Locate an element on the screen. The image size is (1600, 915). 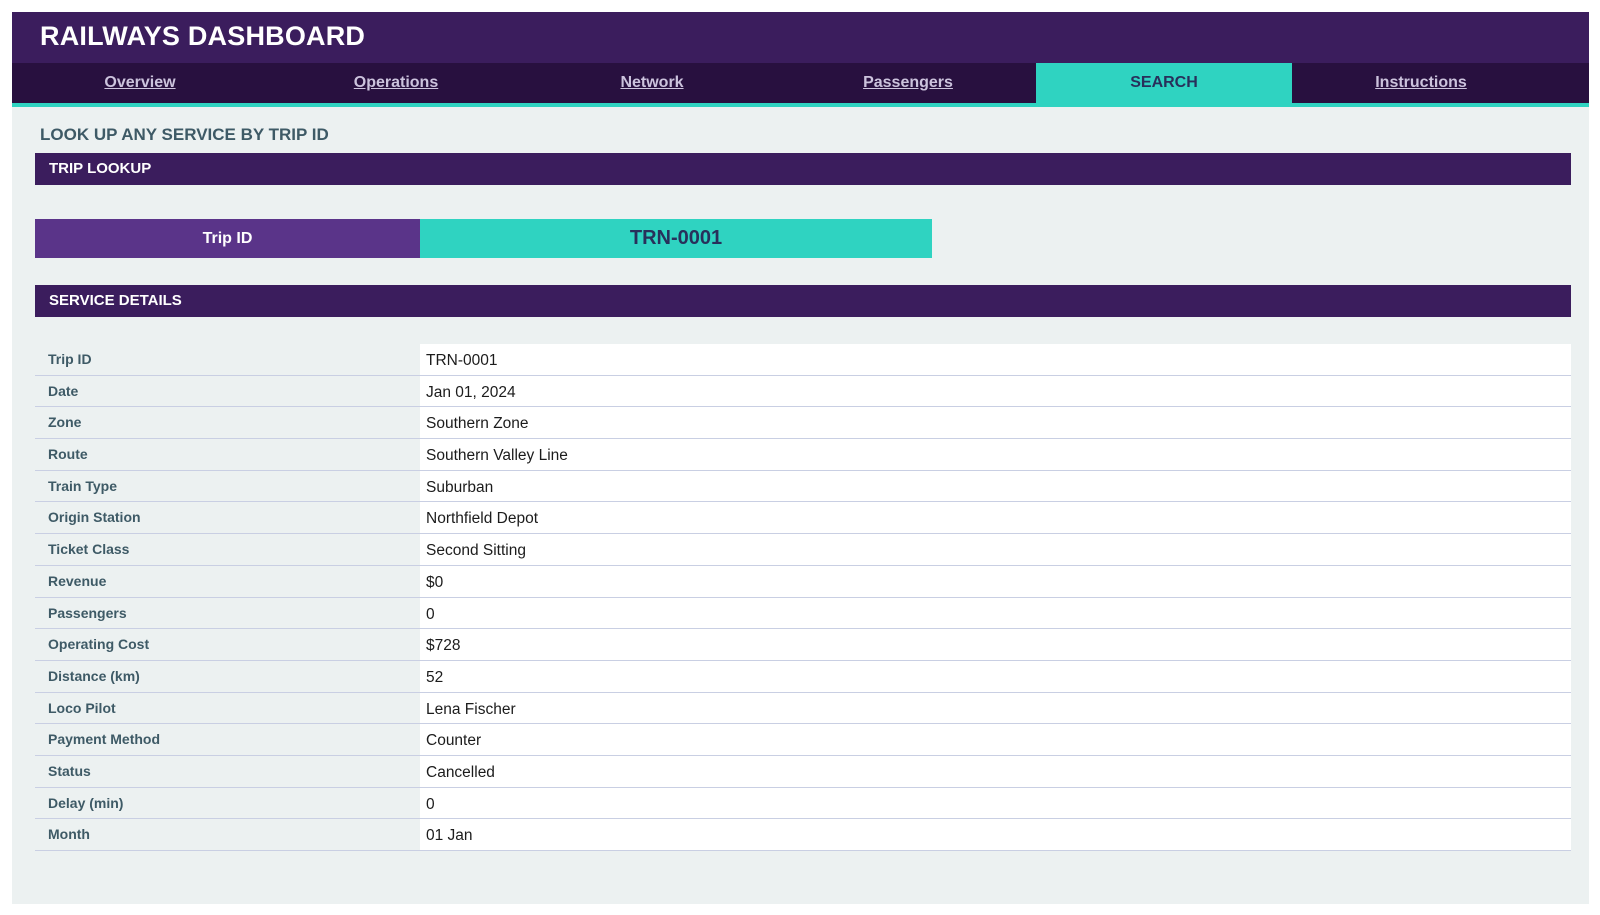
tab-overview: Overview is located at coordinates (140, 83).